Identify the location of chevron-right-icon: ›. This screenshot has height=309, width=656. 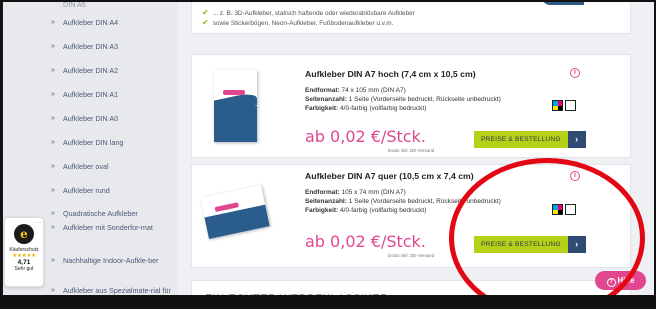
(576, 139).